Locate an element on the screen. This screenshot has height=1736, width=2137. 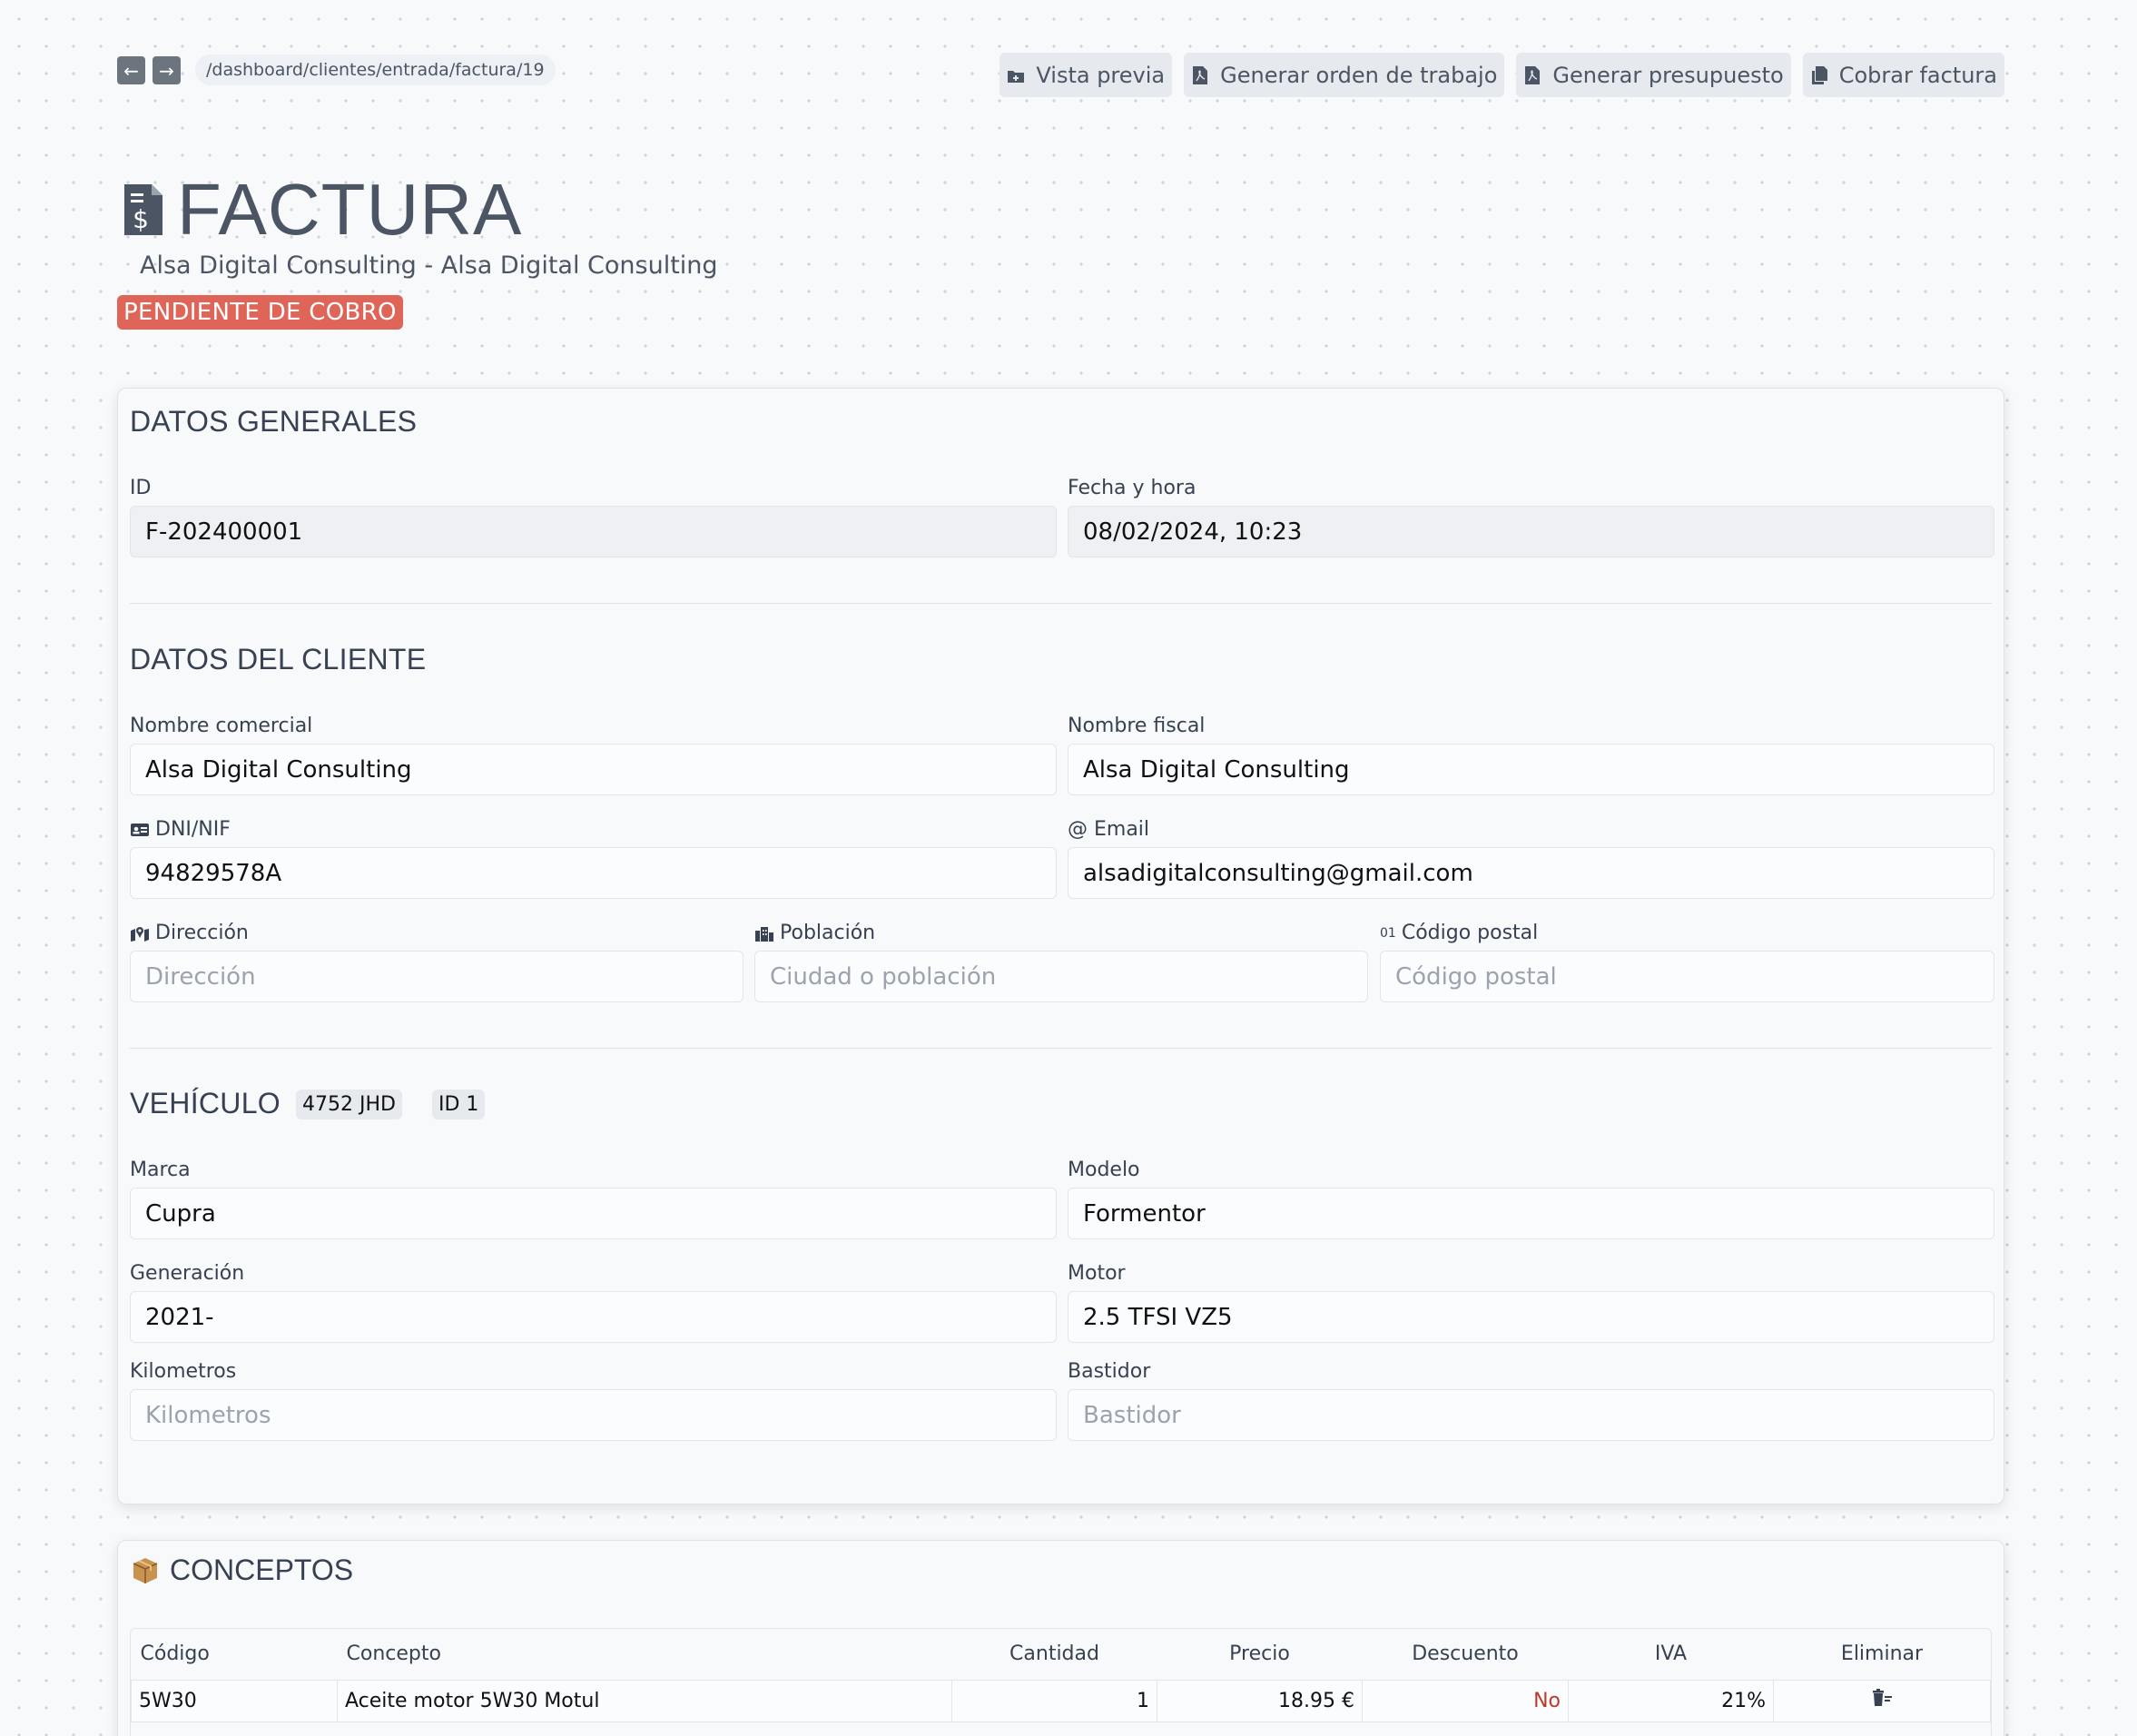
page-title: FACTURA is located at coordinates (350, 209).